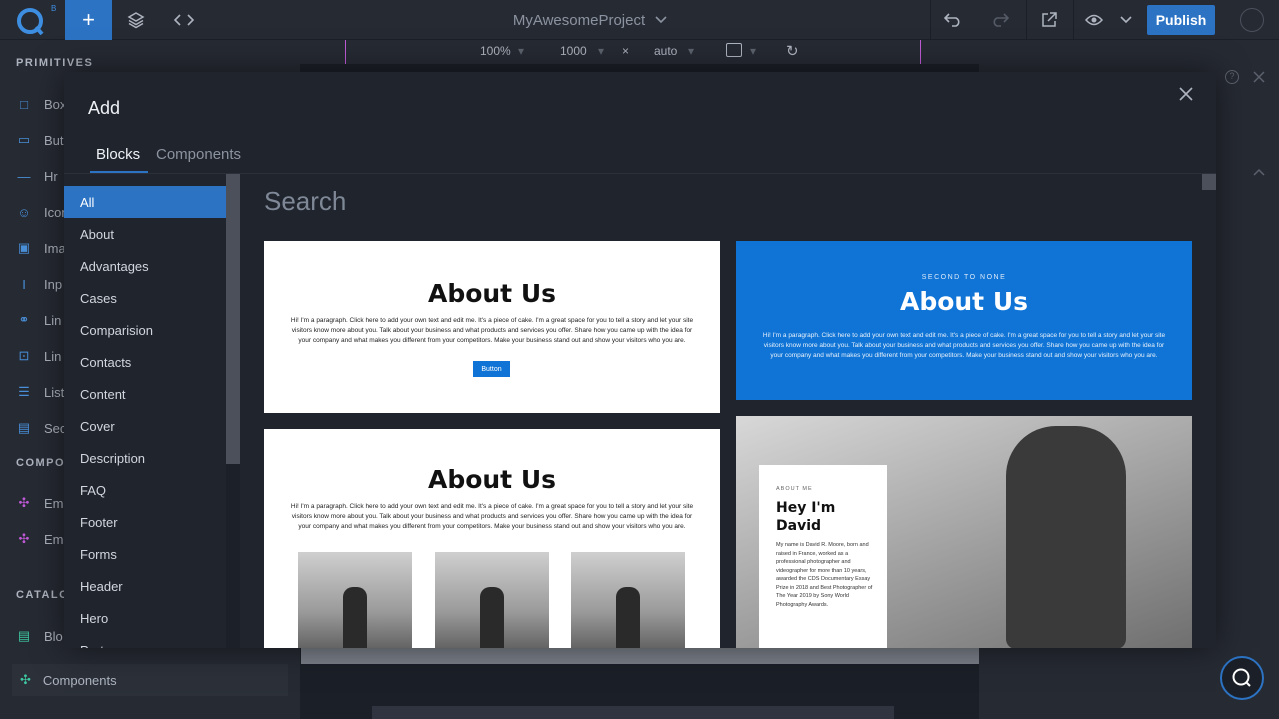  I want to click on project-selector: MyAwesomeProject, so click(590, 20).